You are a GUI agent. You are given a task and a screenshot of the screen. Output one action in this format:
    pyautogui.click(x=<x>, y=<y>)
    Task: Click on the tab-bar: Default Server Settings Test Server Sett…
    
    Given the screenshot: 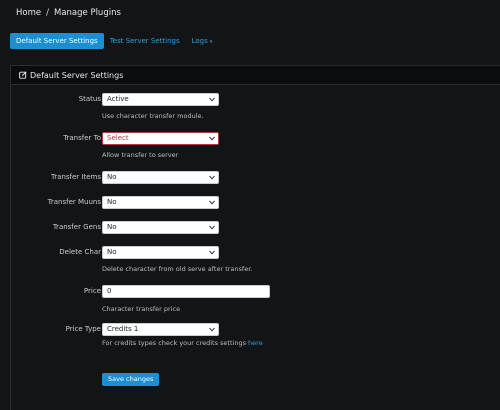 What is the action you would take?
    pyautogui.click(x=114, y=41)
    